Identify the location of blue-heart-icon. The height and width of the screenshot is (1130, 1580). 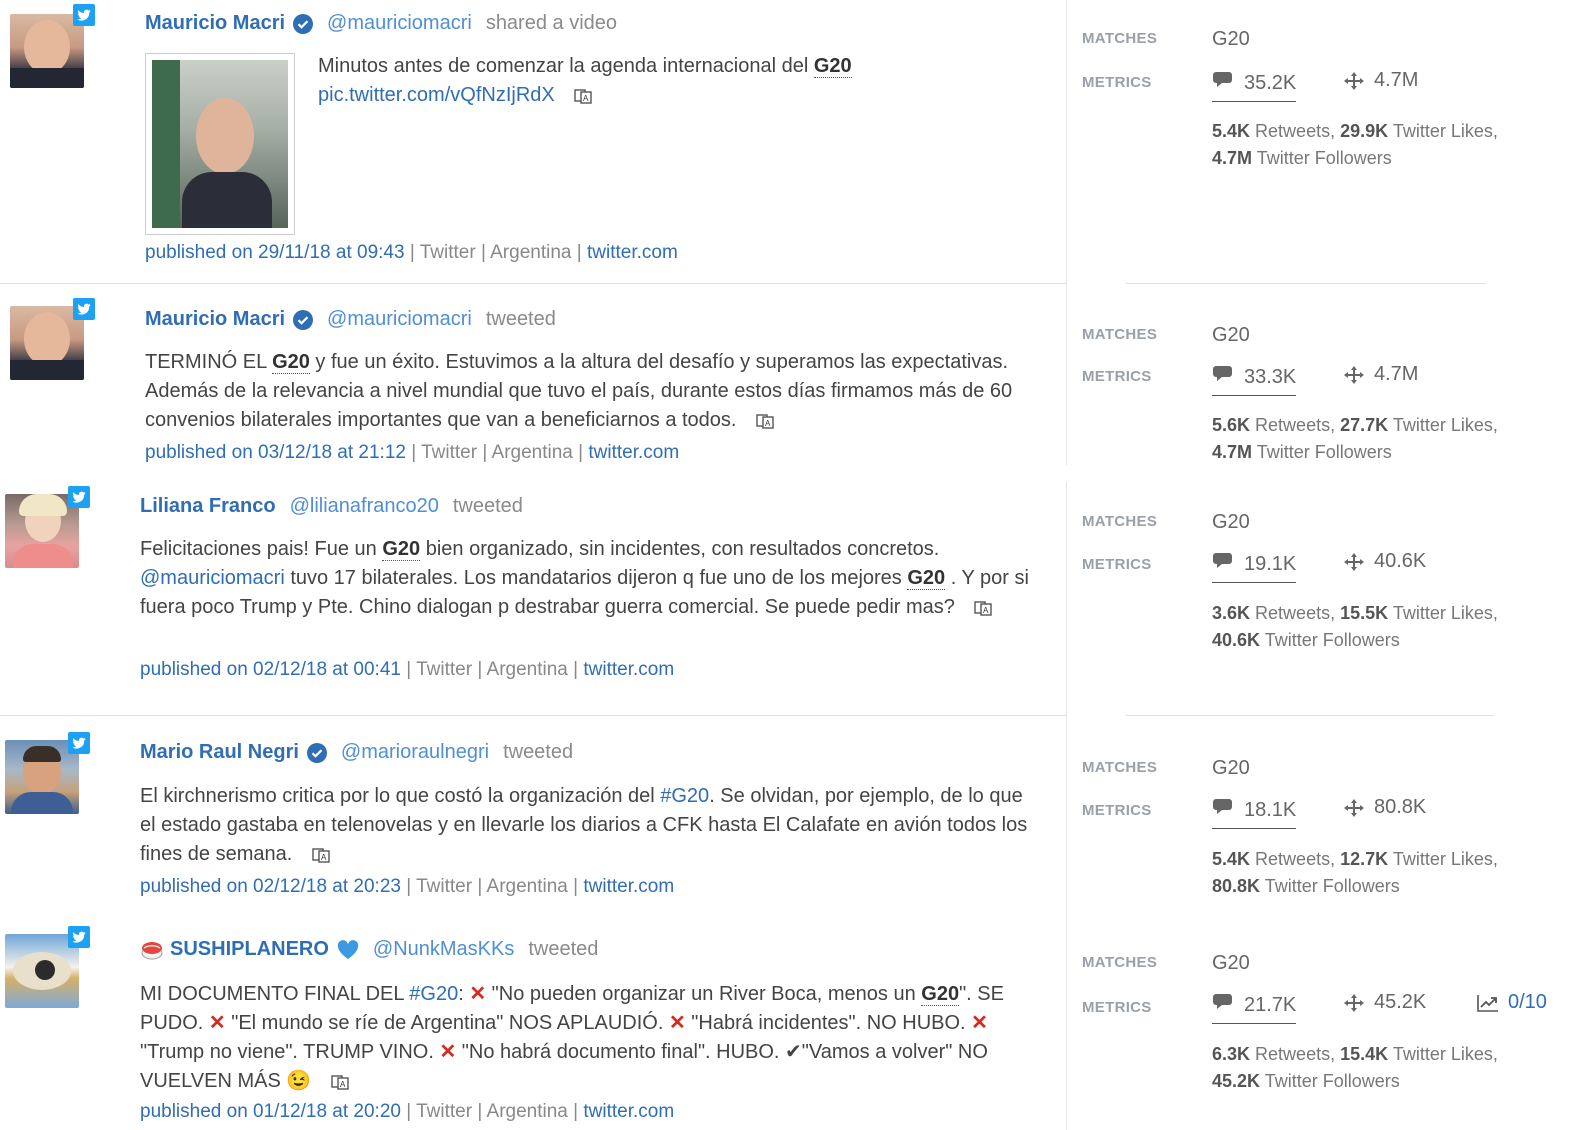
(348, 949).